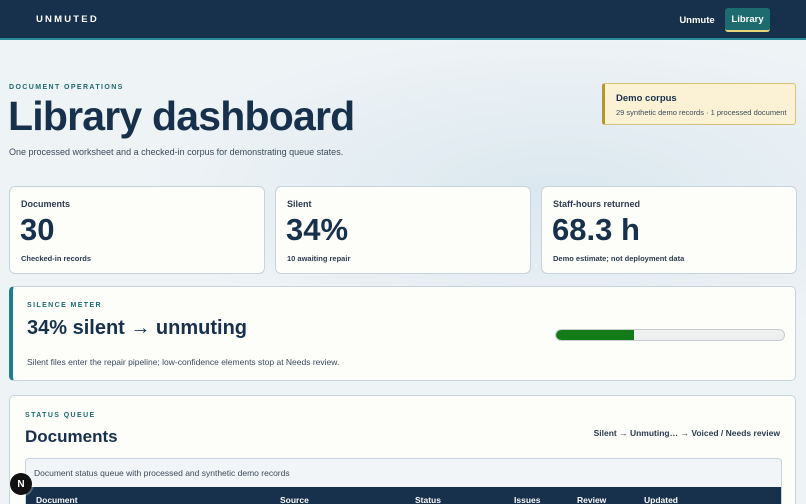 The width and height of the screenshot is (806, 504). I want to click on page-title: Library dashboard, so click(181, 116).